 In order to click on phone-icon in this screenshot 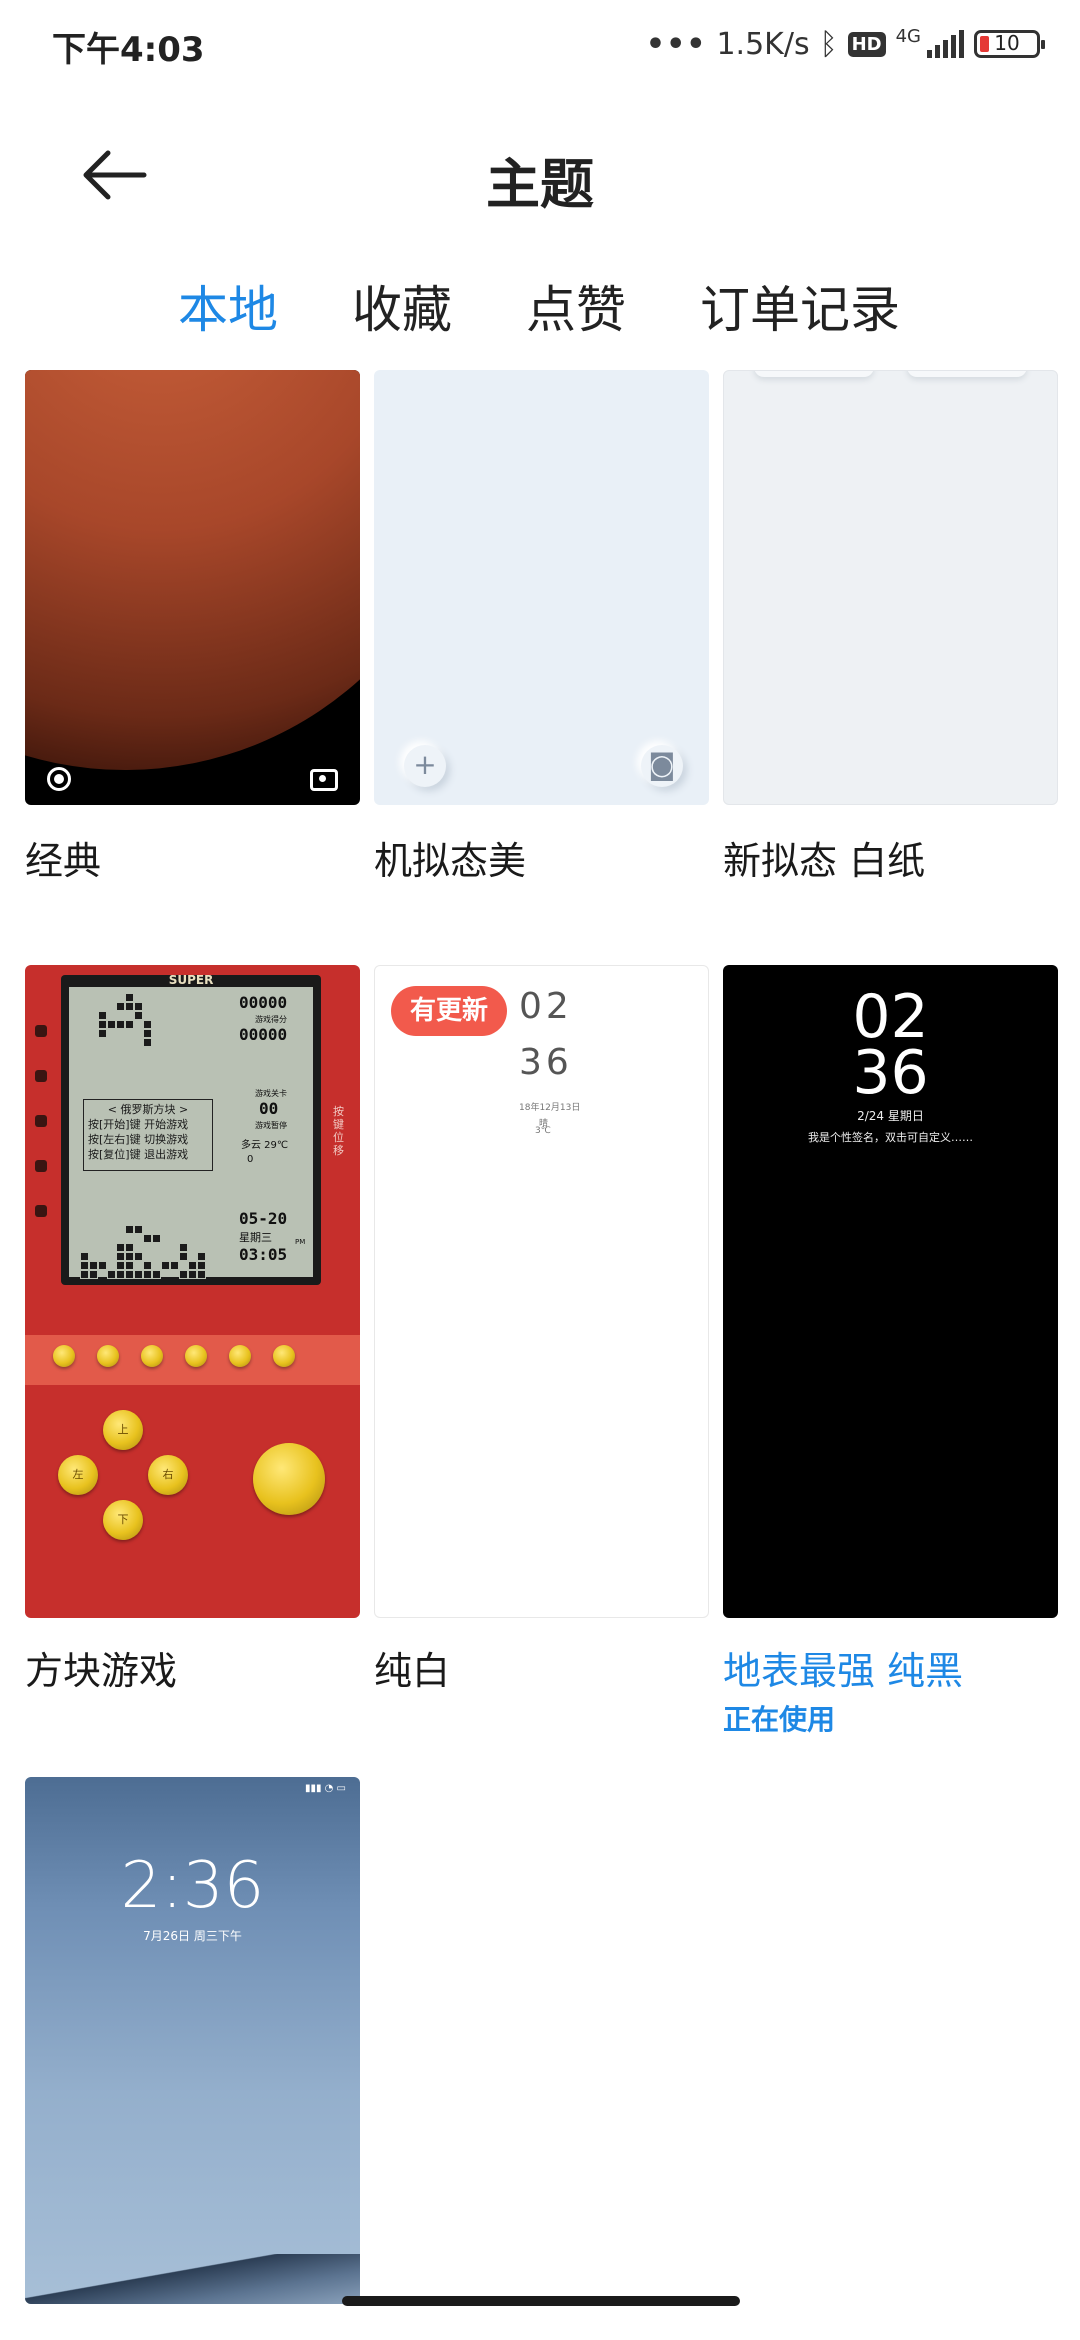, I will do `click(41, 1166)`.